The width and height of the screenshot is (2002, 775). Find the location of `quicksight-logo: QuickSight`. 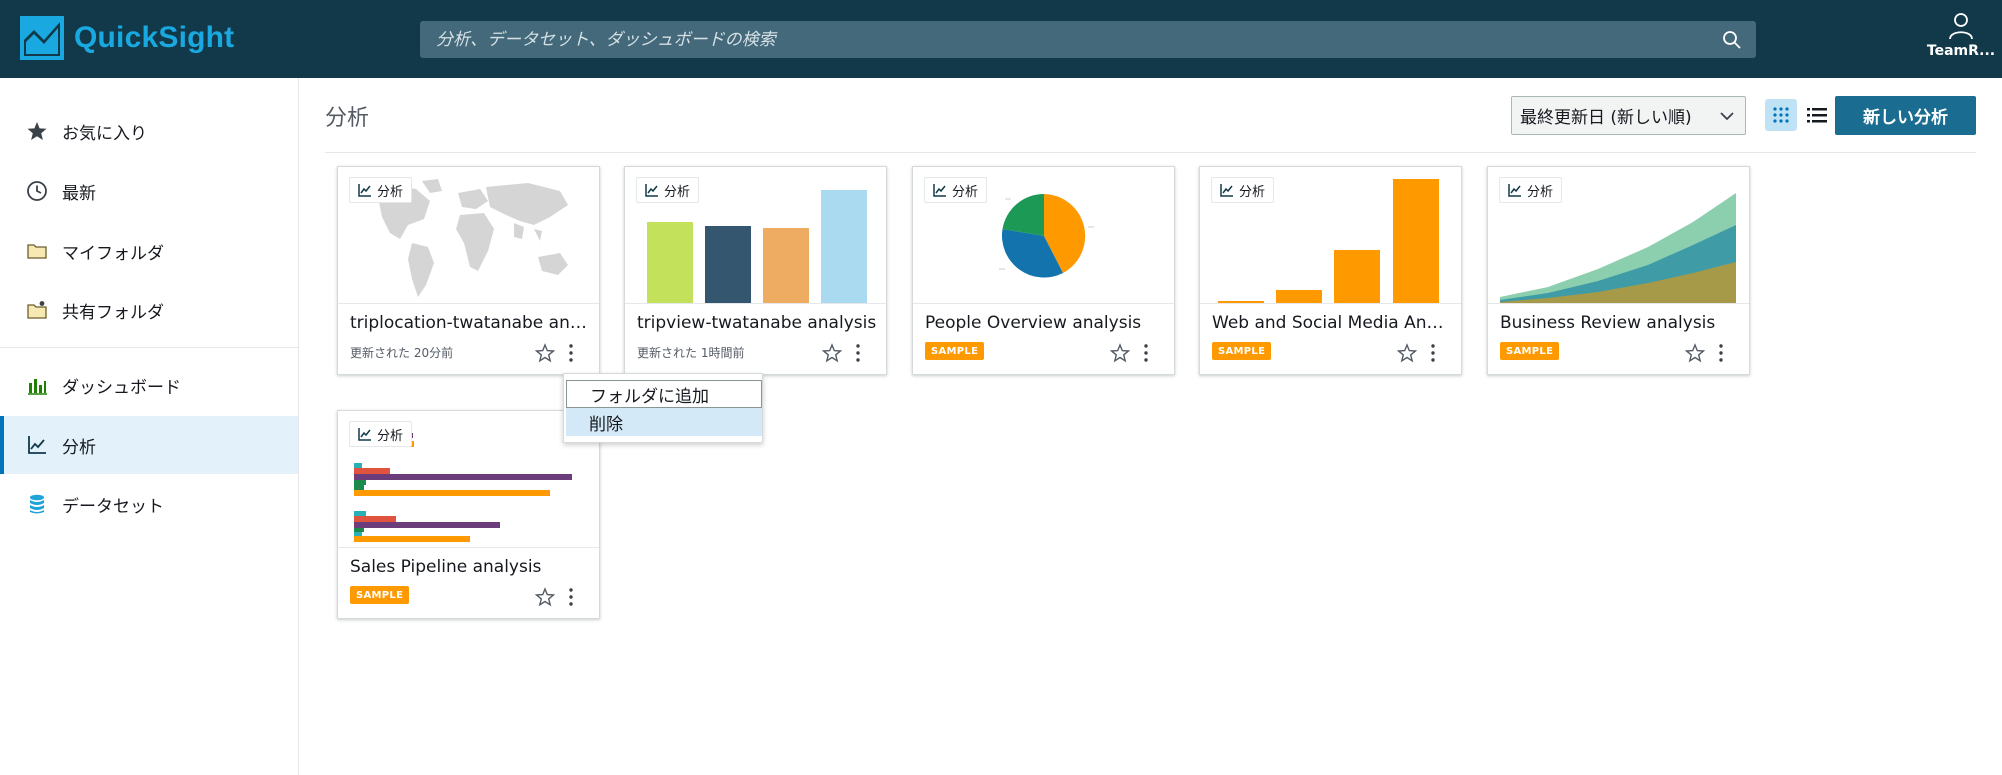

quicksight-logo: QuickSight is located at coordinates (127, 38).